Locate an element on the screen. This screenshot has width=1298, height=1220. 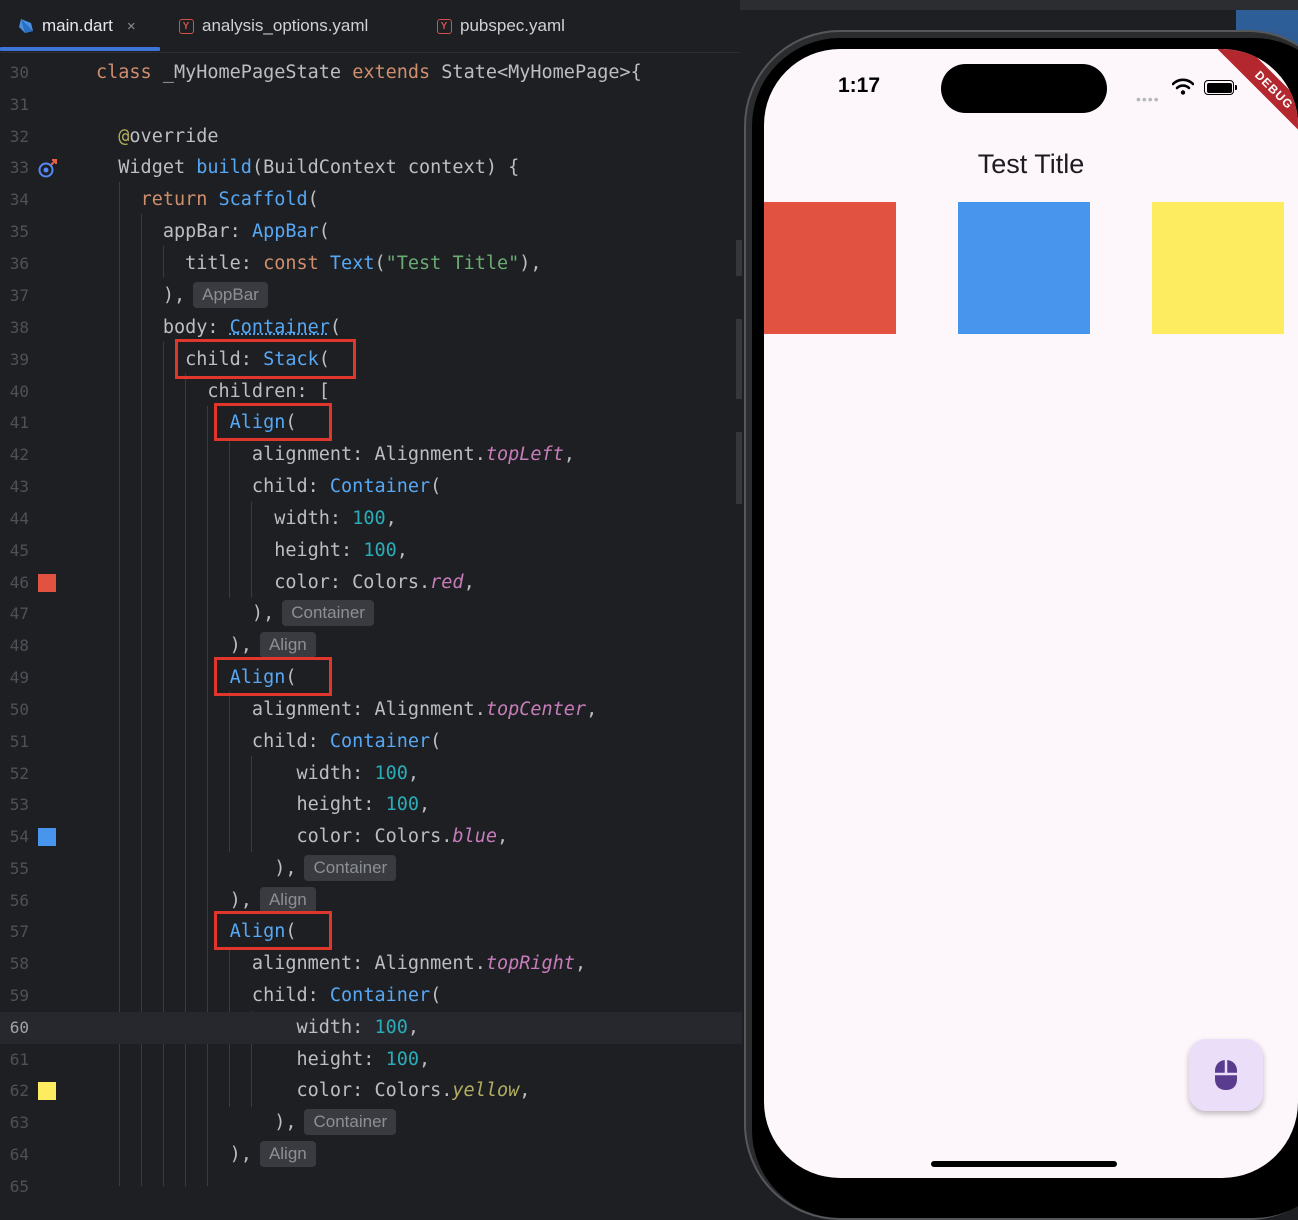
code-line: 32 @override is located at coordinates (371, 137).